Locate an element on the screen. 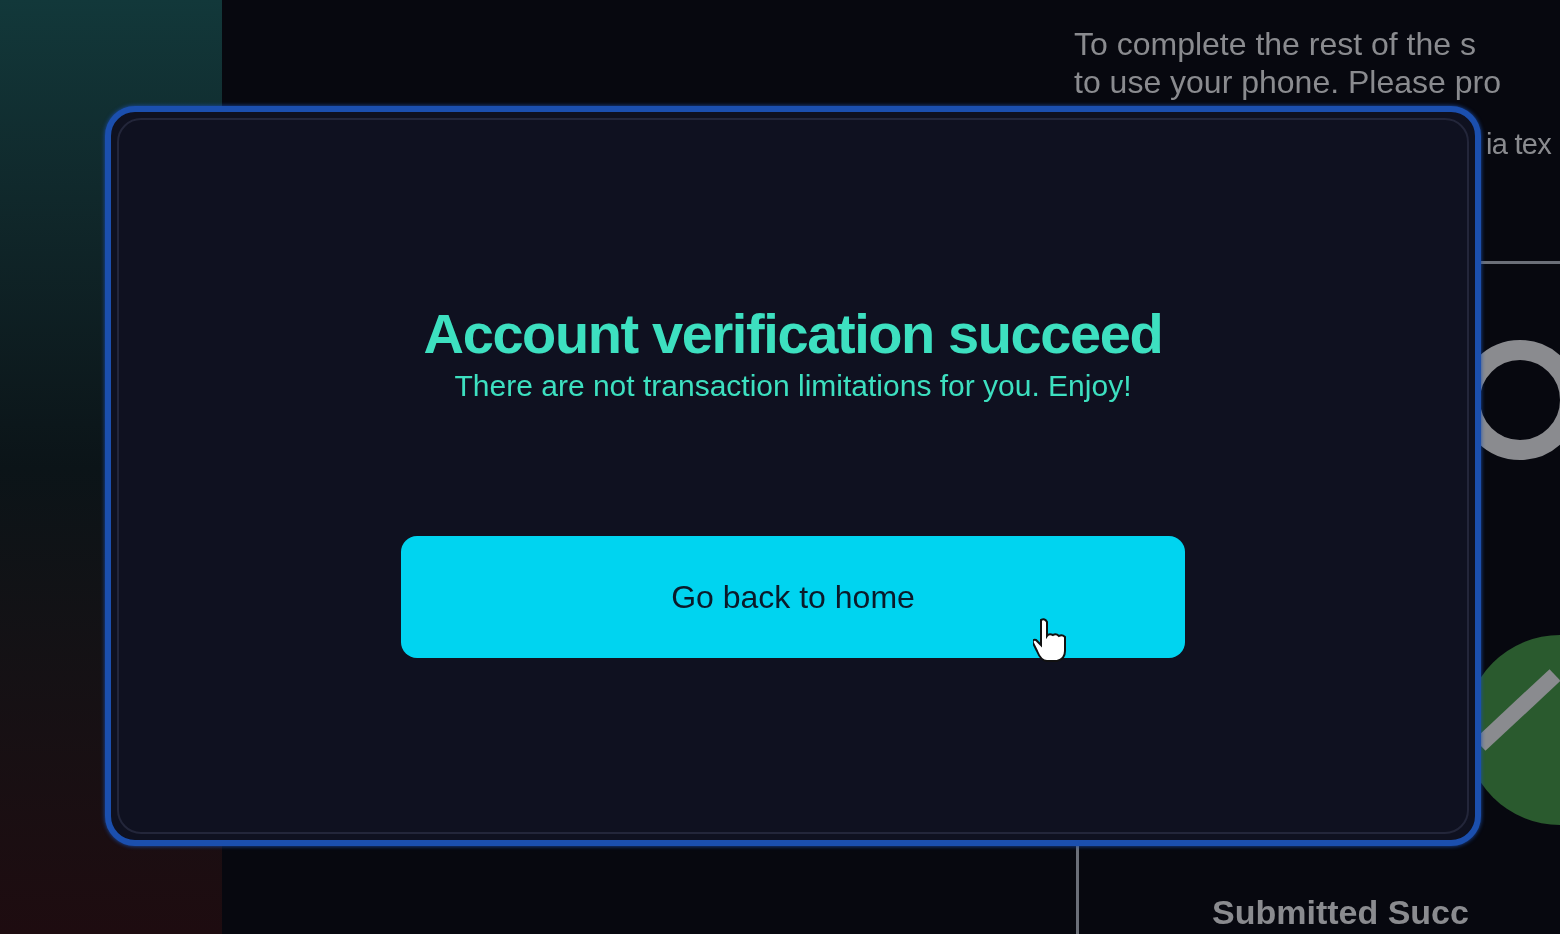 Image resolution: width=1560 pixels, height=934 pixels. instruction-text: To complete the rest of the s is located at coordinates (1275, 44).